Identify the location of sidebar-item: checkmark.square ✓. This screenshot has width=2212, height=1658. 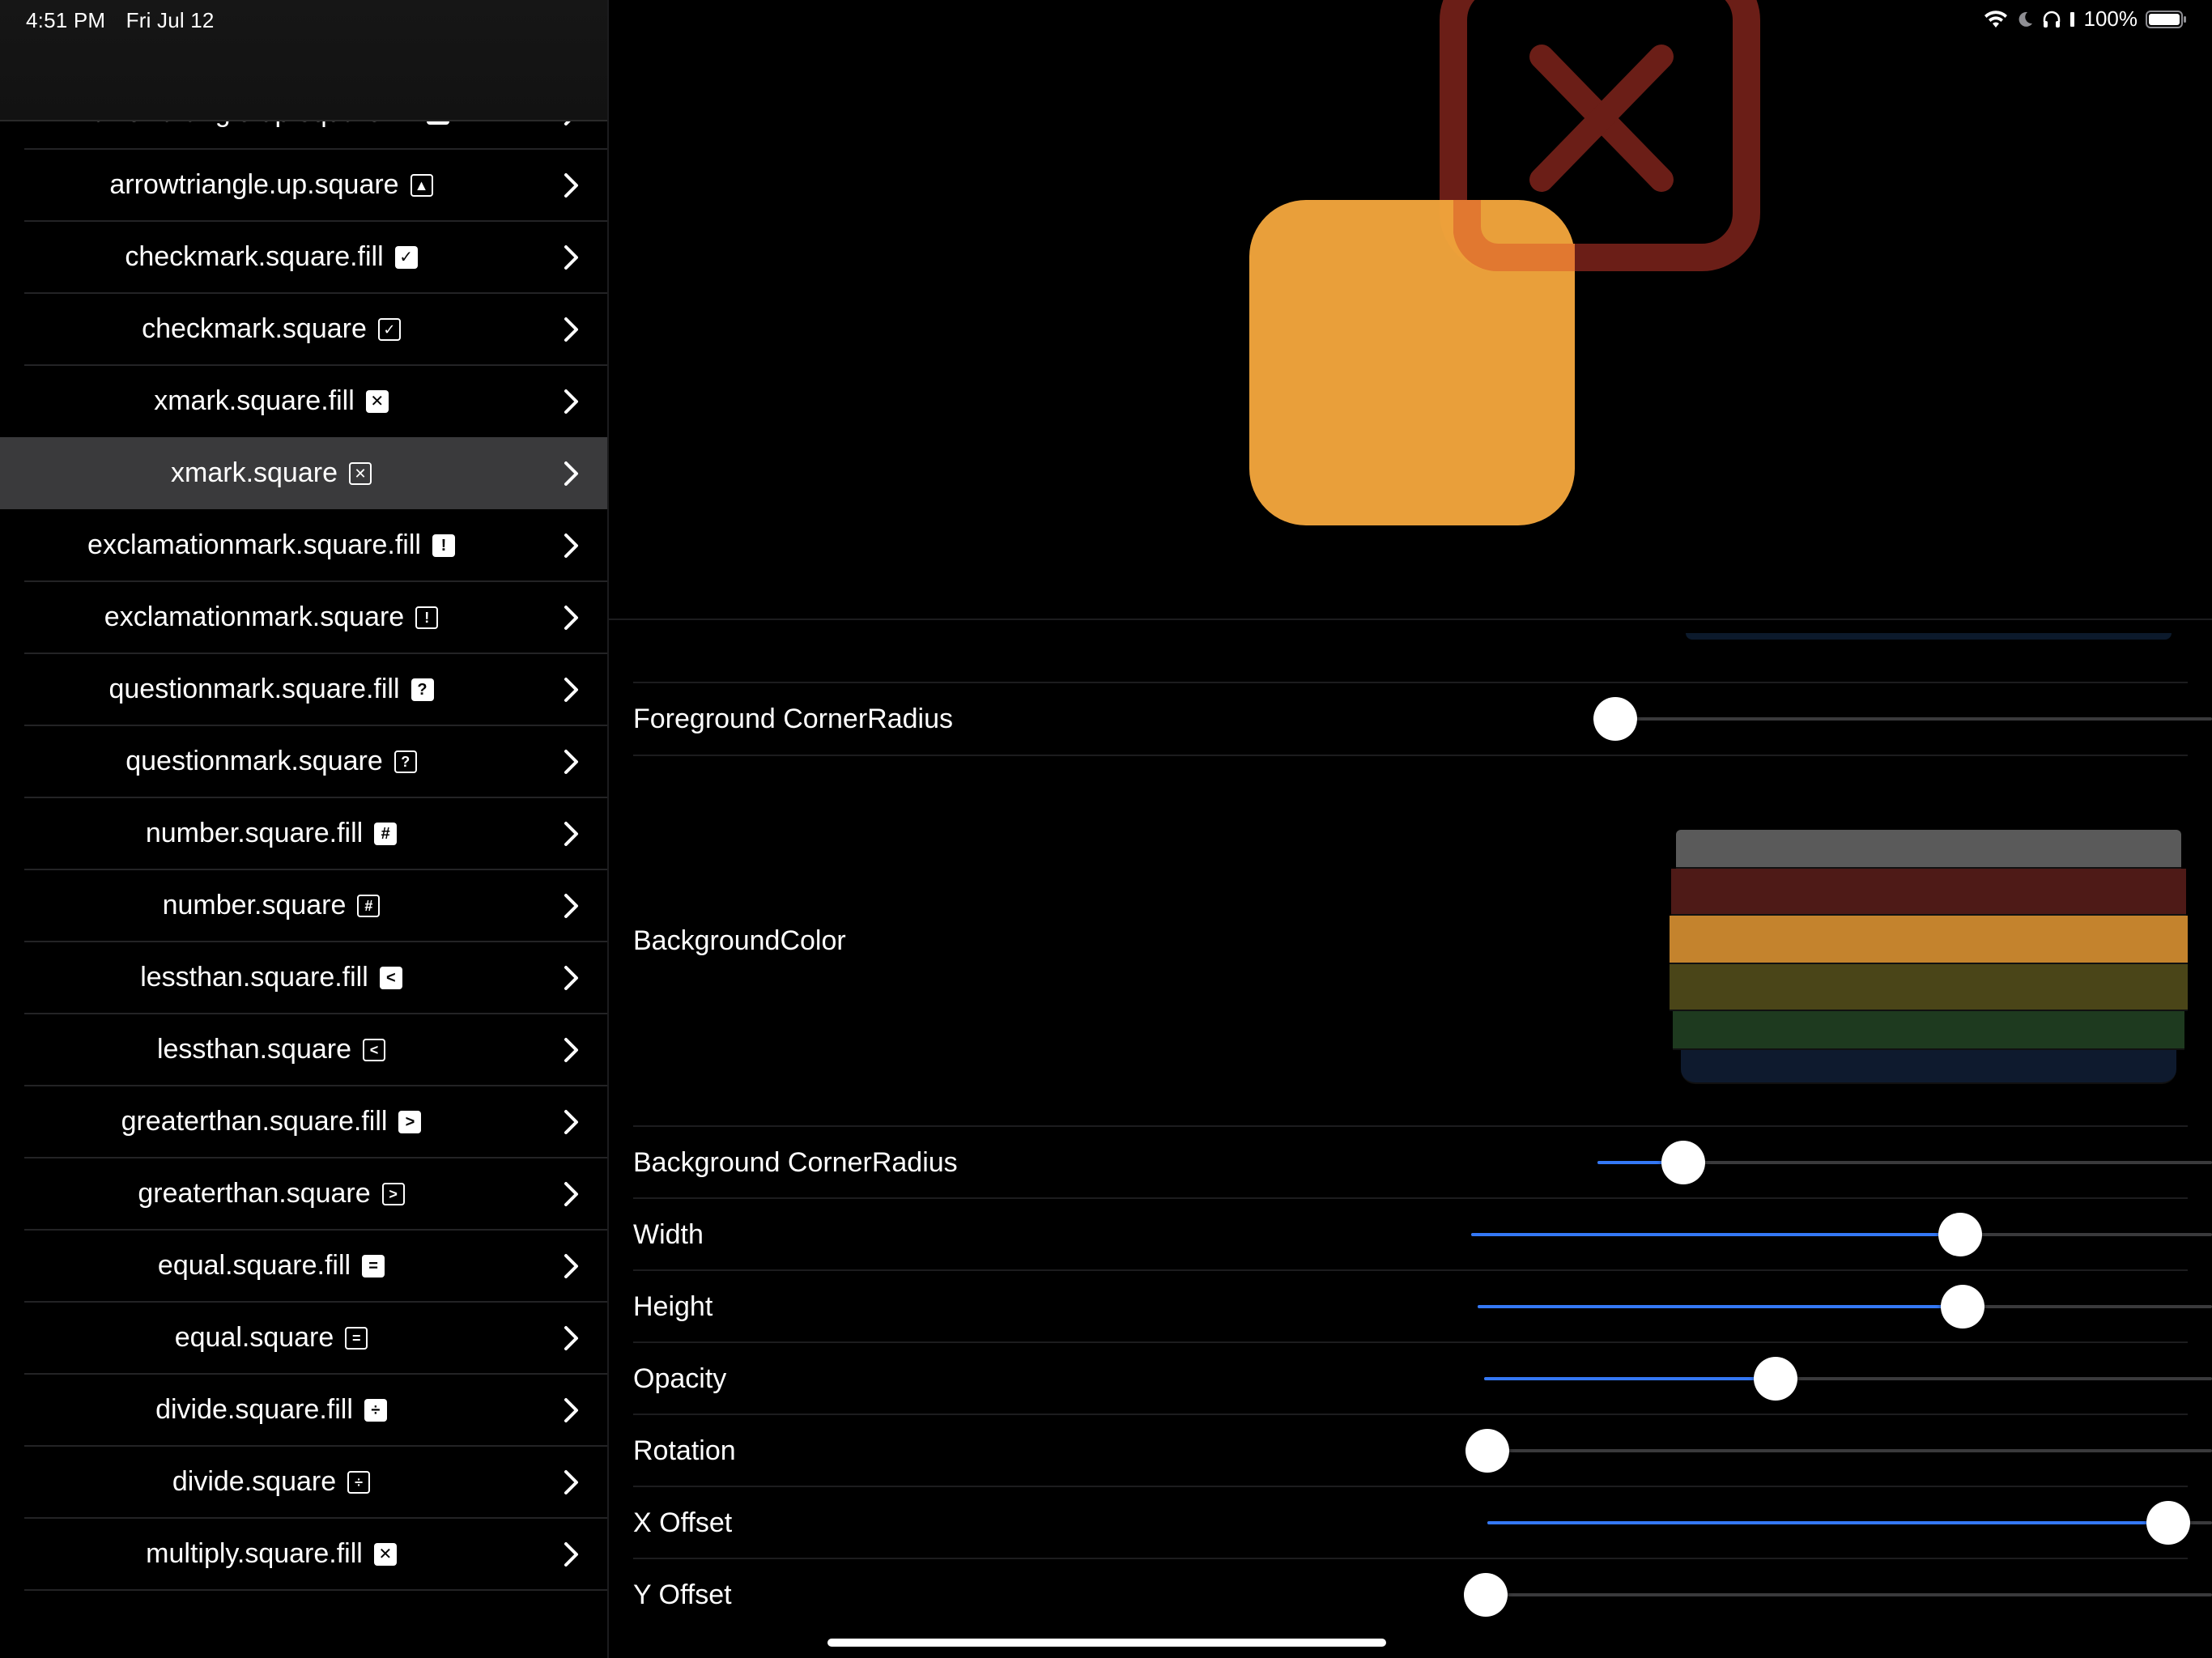
(303, 329).